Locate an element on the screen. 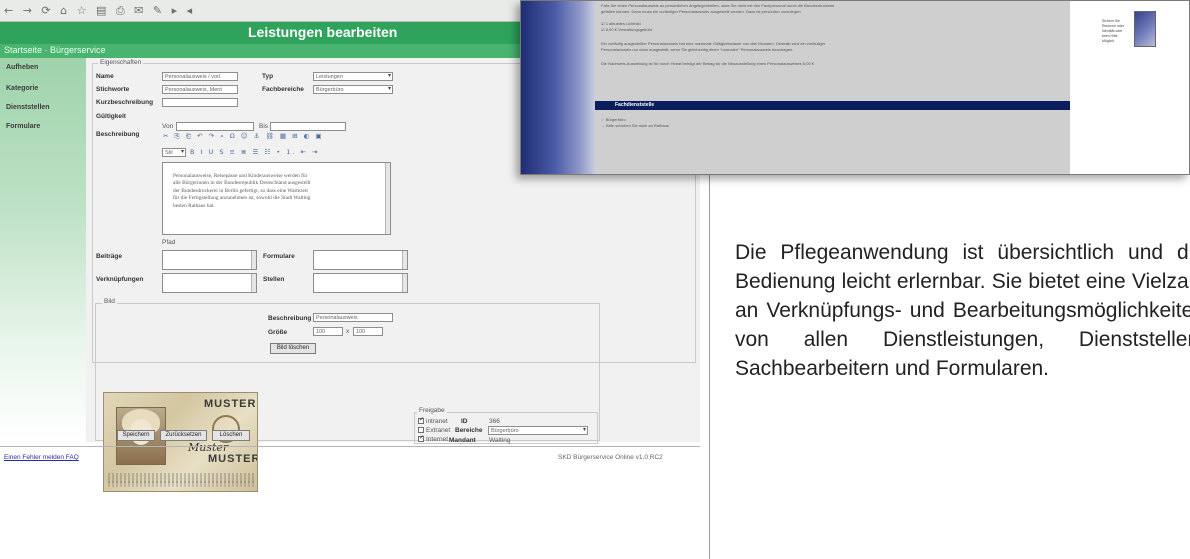 This screenshot has height=559, width=1190. rte-format-select: Stil is located at coordinates (174, 152).